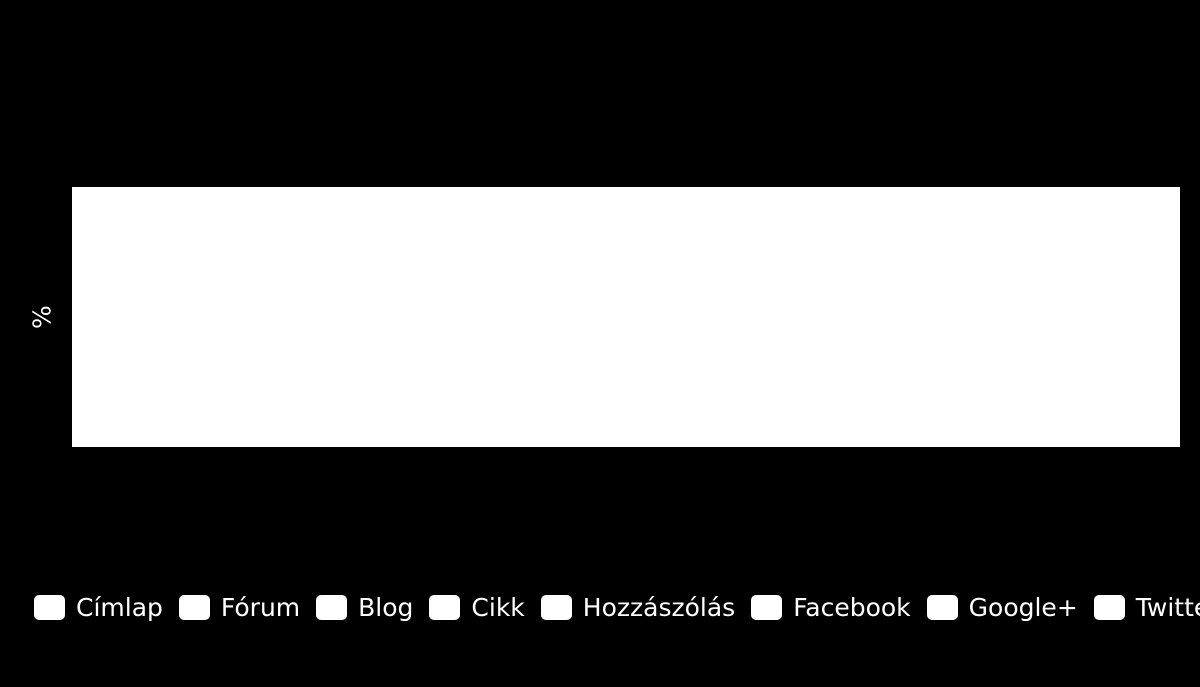 The width and height of the screenshot is (1200, 687). What do you see at coordinates (445, 607) in the screenshot?
I see `legend-swatch-icon-cikk` at bounding box center [445, 607].